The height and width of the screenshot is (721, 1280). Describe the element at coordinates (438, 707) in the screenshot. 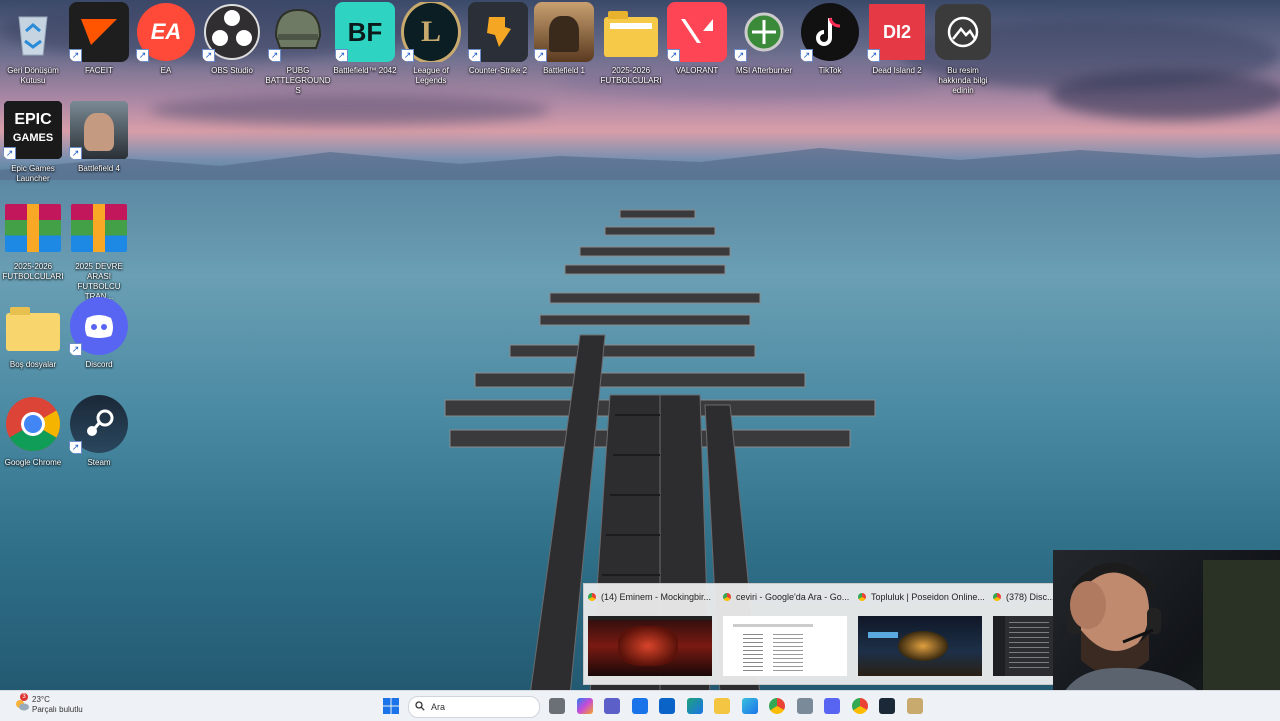

I see `search-placeholder: Ara` at that location.